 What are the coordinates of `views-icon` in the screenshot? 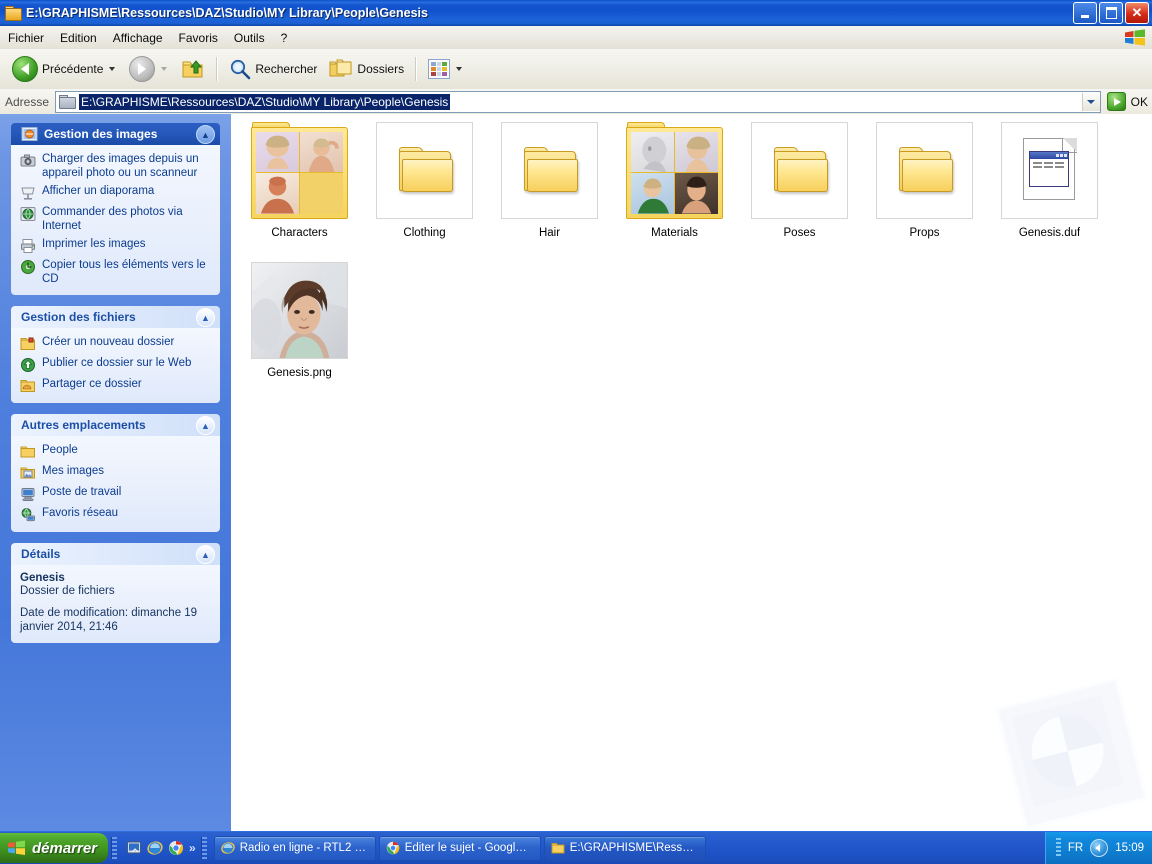 It's located at (439, 69).